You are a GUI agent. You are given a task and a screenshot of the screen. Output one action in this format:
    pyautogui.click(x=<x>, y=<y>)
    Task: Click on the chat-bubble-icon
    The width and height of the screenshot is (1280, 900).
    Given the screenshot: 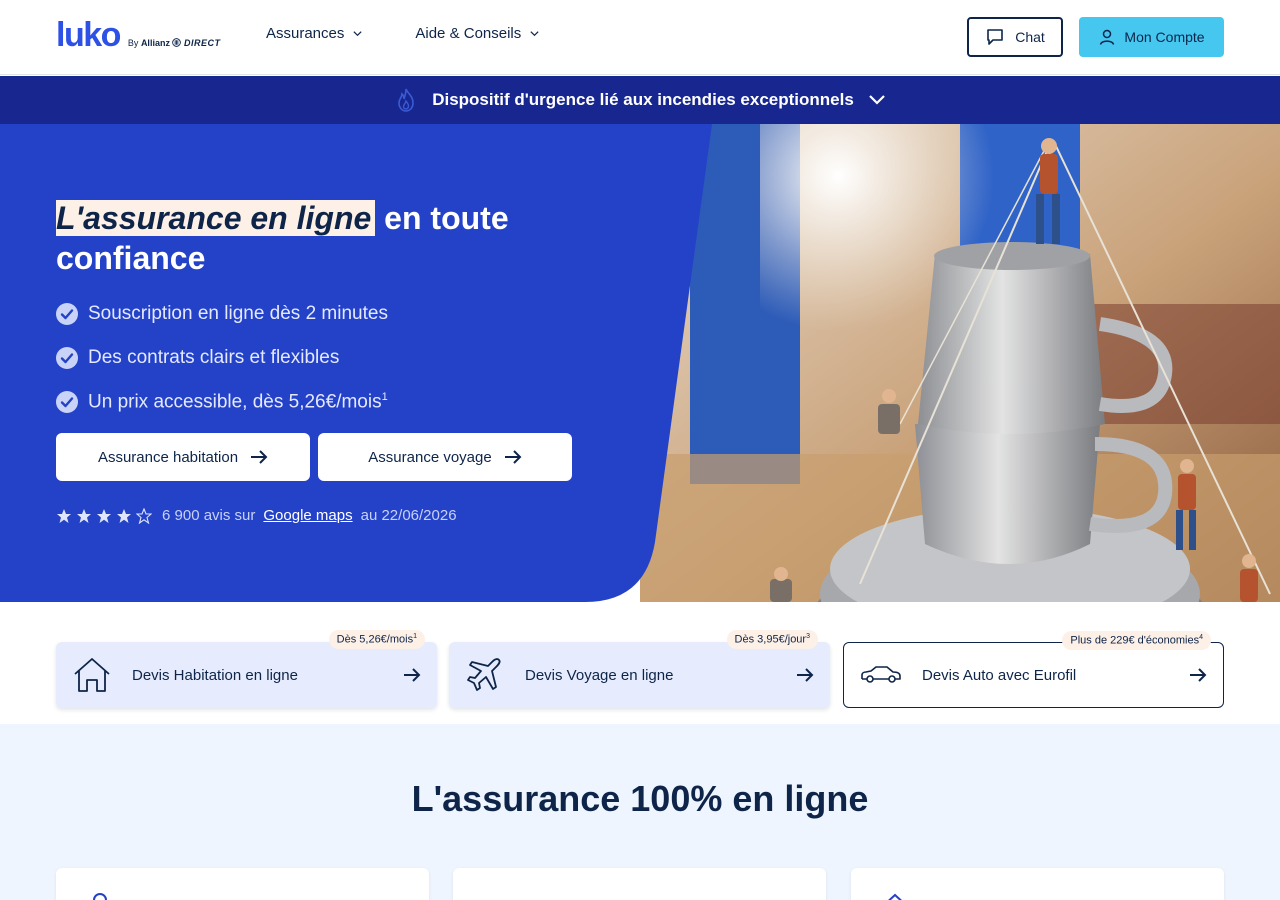 What is the action you would take?
    pyautogui.click(x=995, y=37)
    